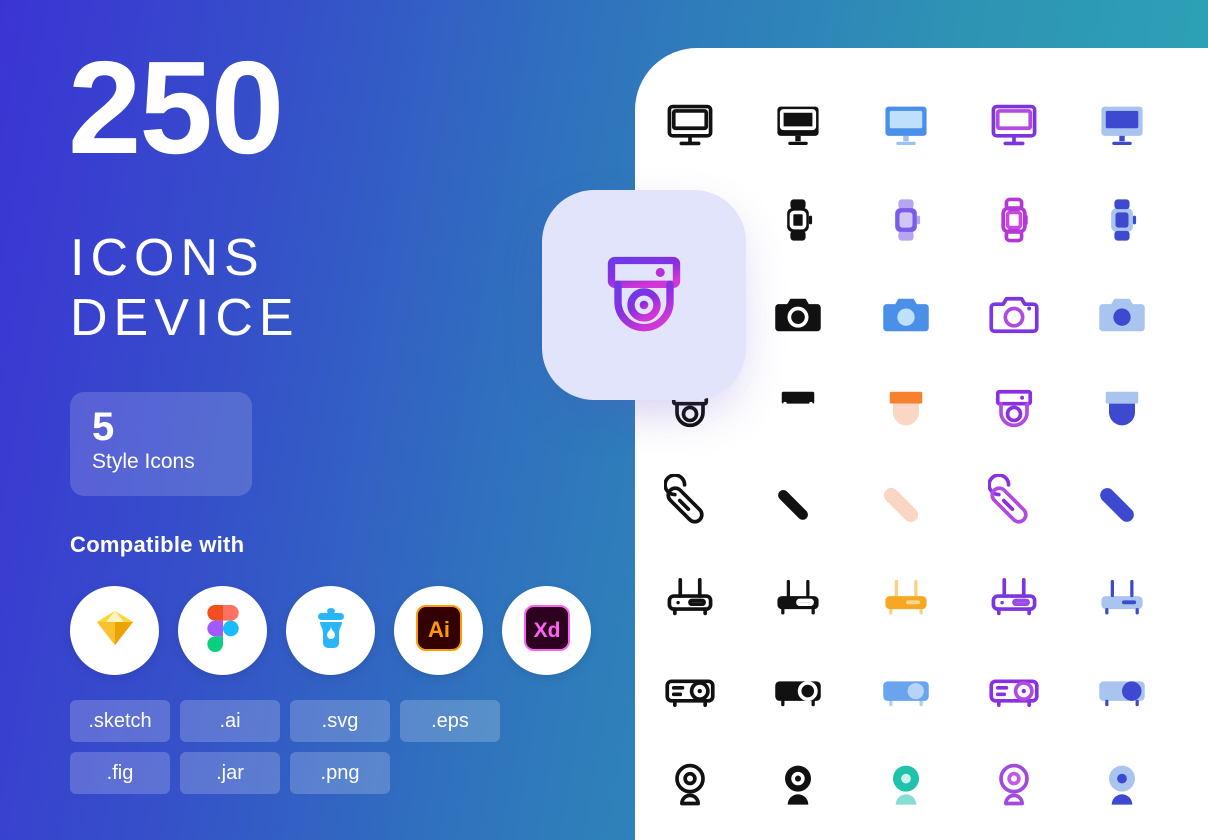 The image size is (1208, 840). I want to click on style-count-label: Style Icons, so click(143, 461).